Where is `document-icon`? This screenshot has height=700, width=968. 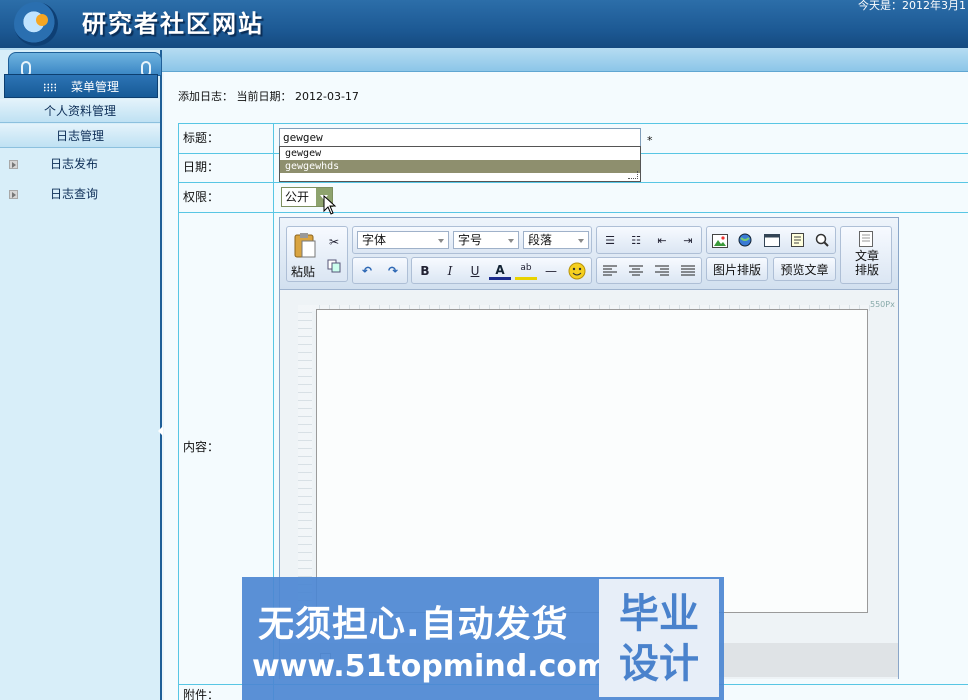
document-icon is located at coordinates (866, 240).